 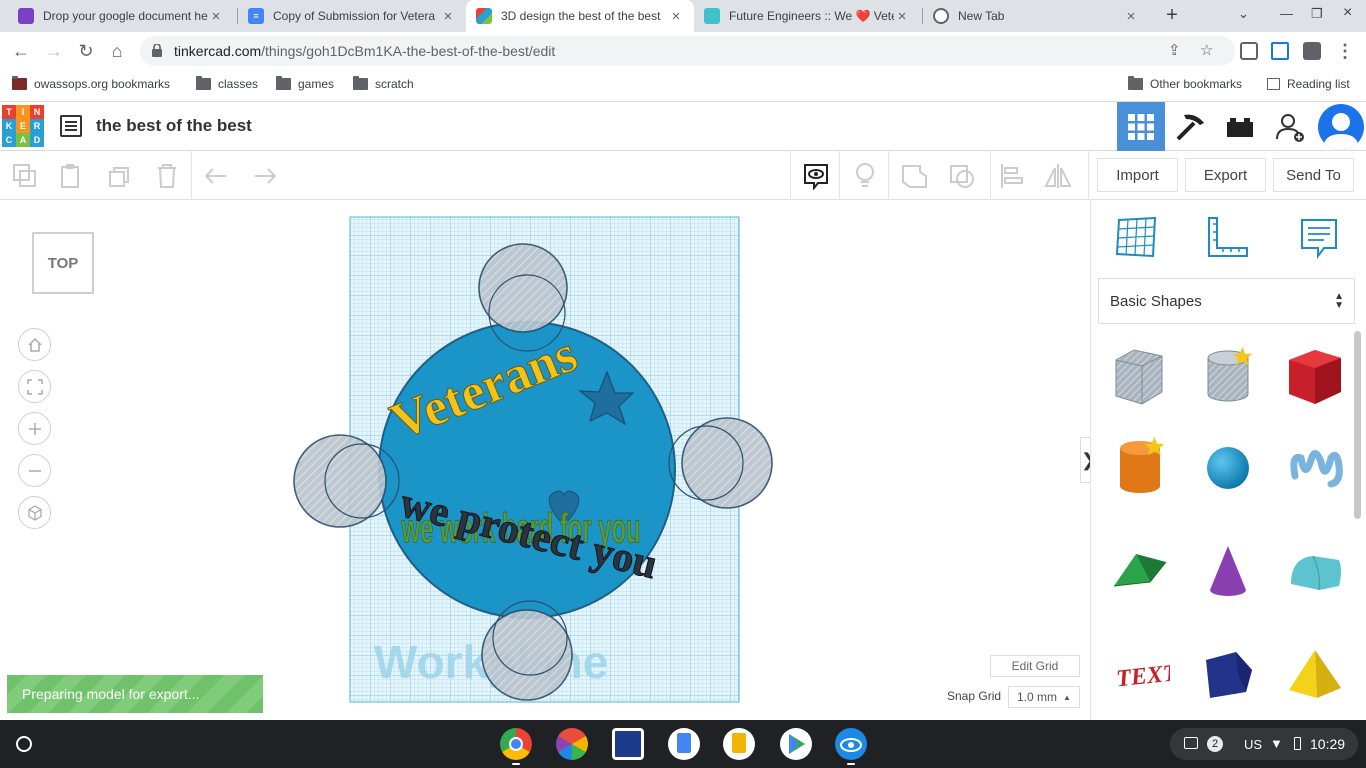 What do you see at coordinates (1290, 126) in the screenshot?
I see `invite-user-button` at bounding box center [1290, 126].